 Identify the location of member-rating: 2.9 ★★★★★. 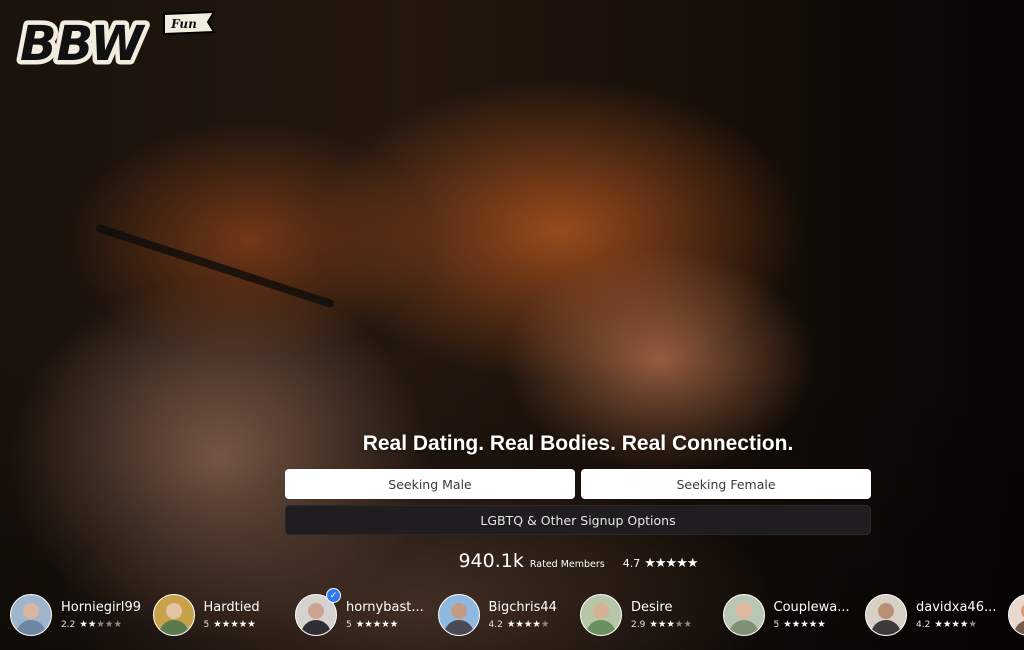
(661, 624).